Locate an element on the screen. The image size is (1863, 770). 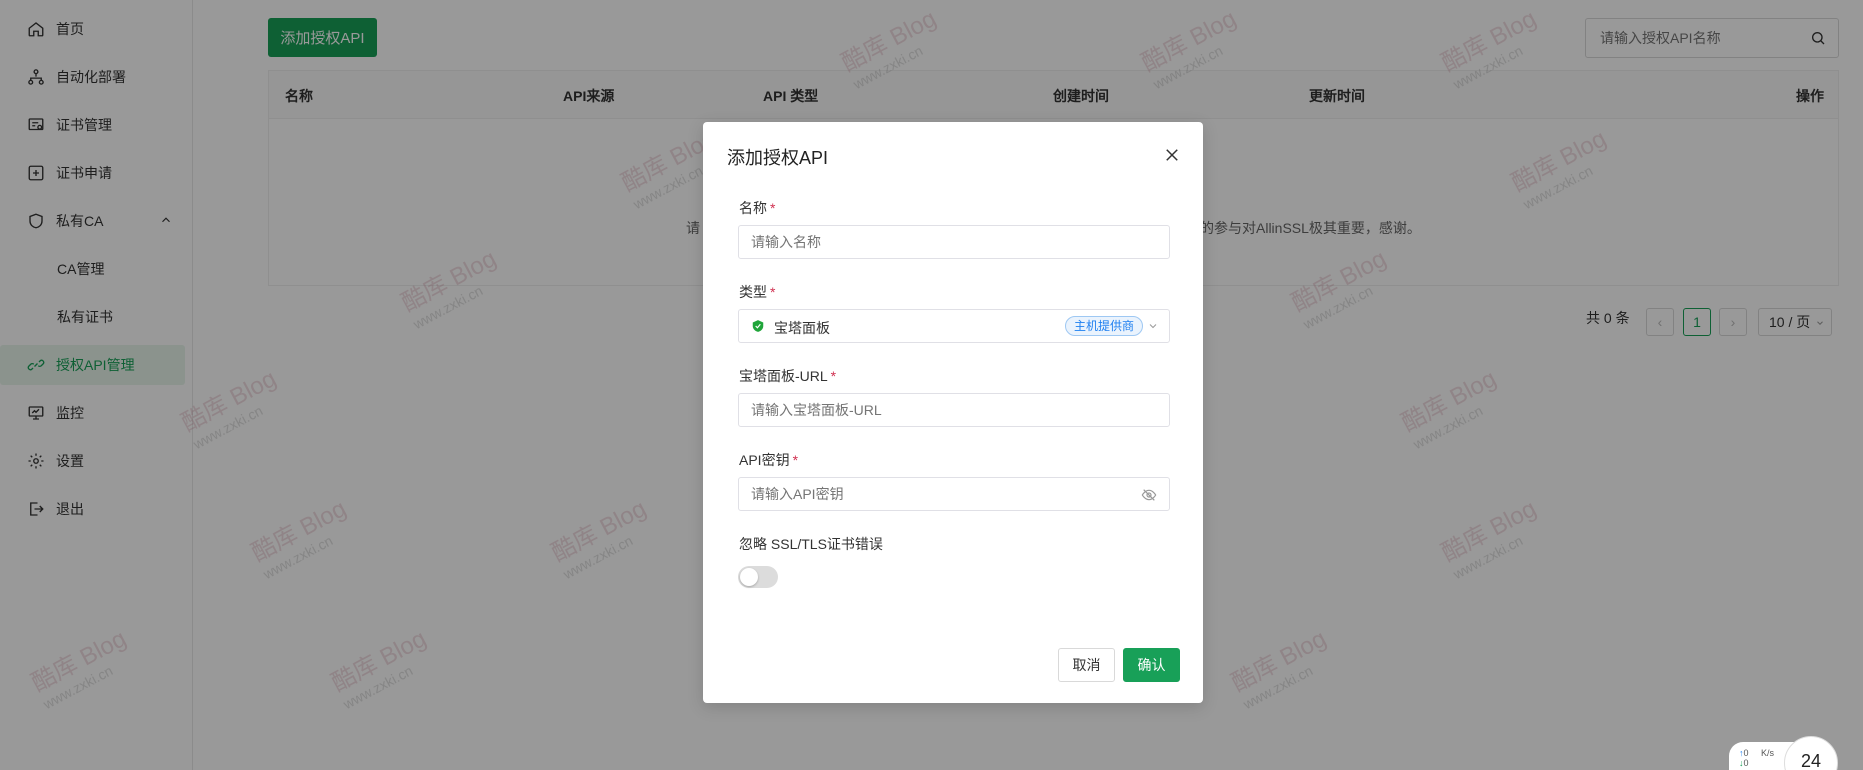
close-icon is located at coordinates (1172, 155).